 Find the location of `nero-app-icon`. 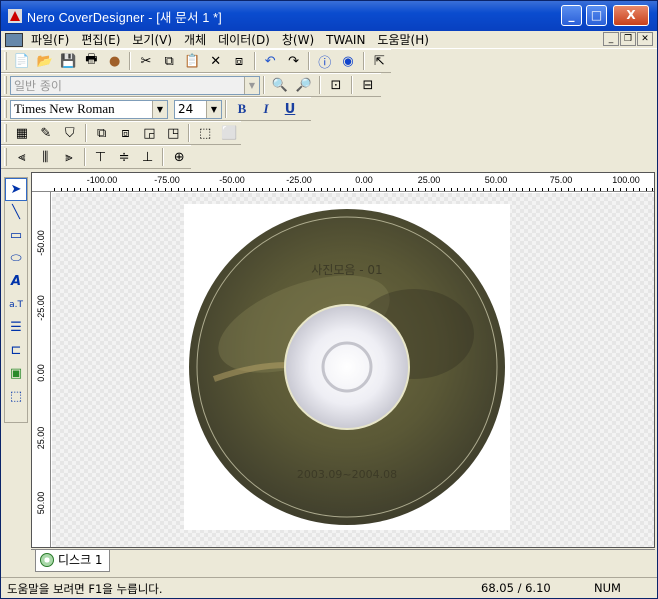

nero-app-icon is located at coordinates (15, 16).